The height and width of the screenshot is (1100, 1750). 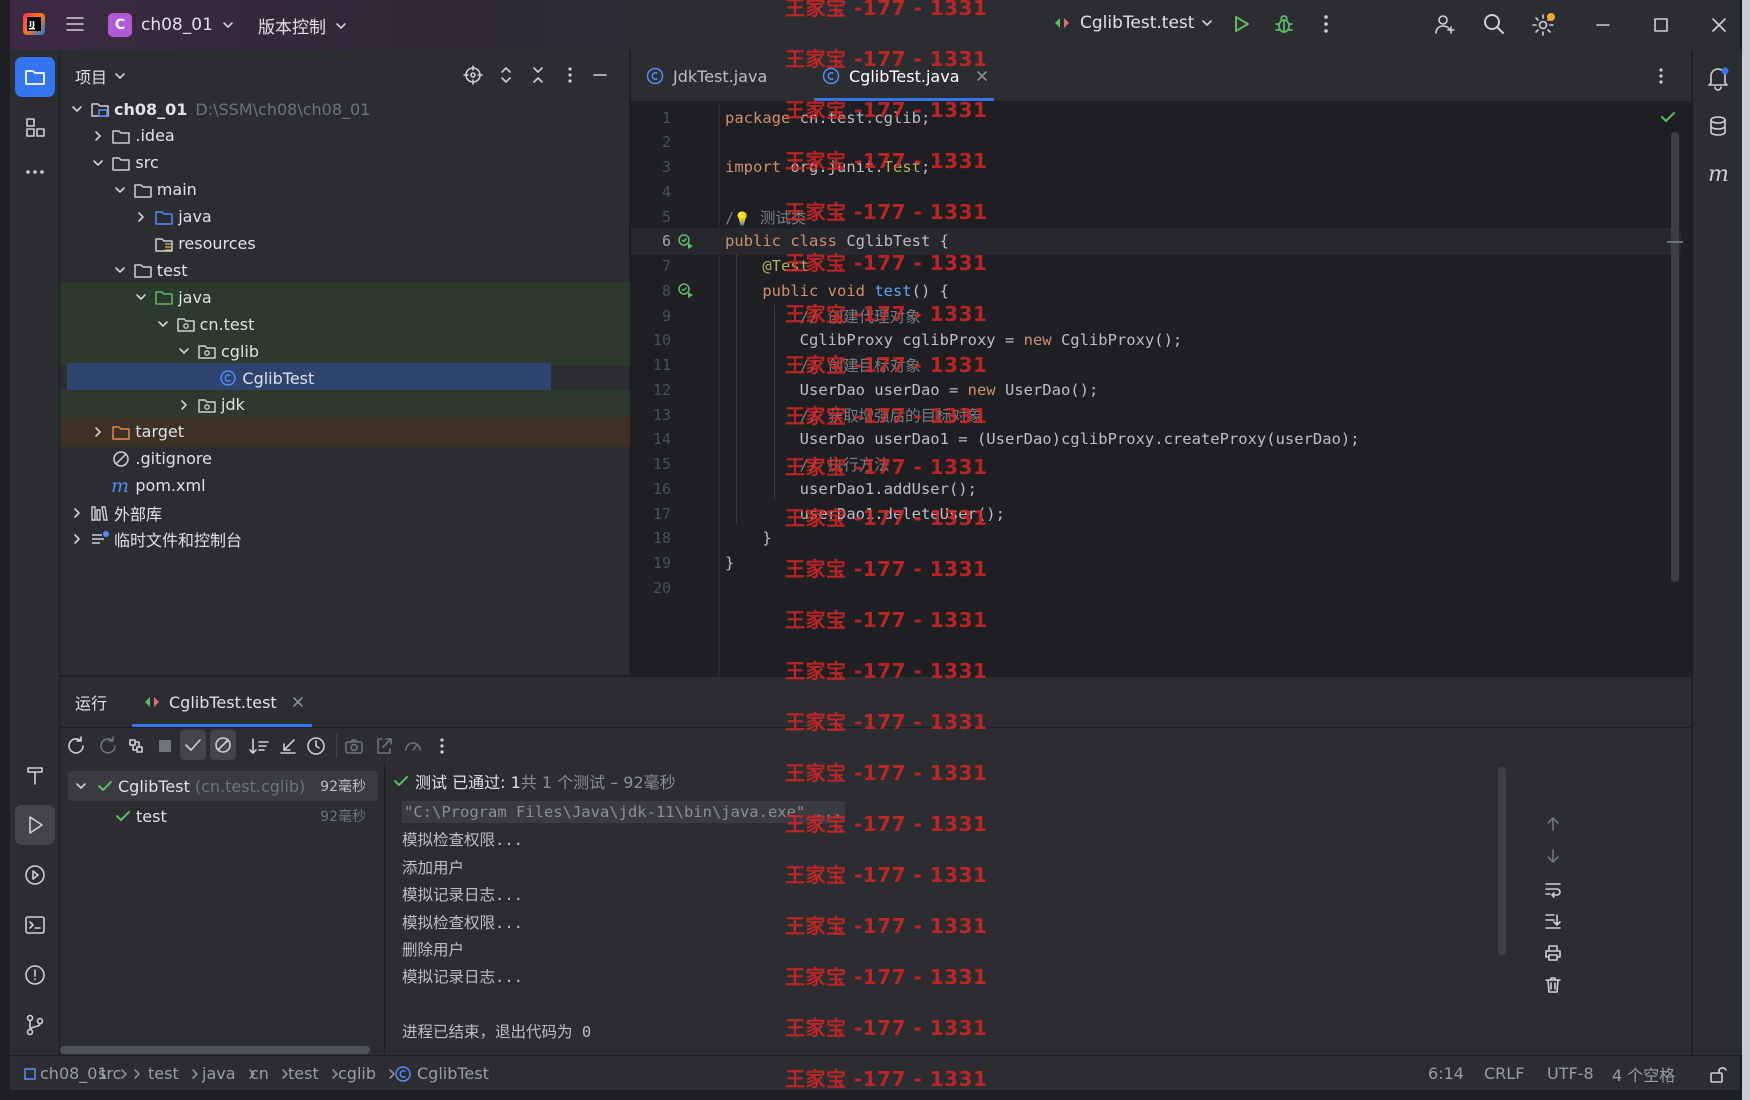 I want to click on breadcrumb-item: src, so click(x=120, y=1073).